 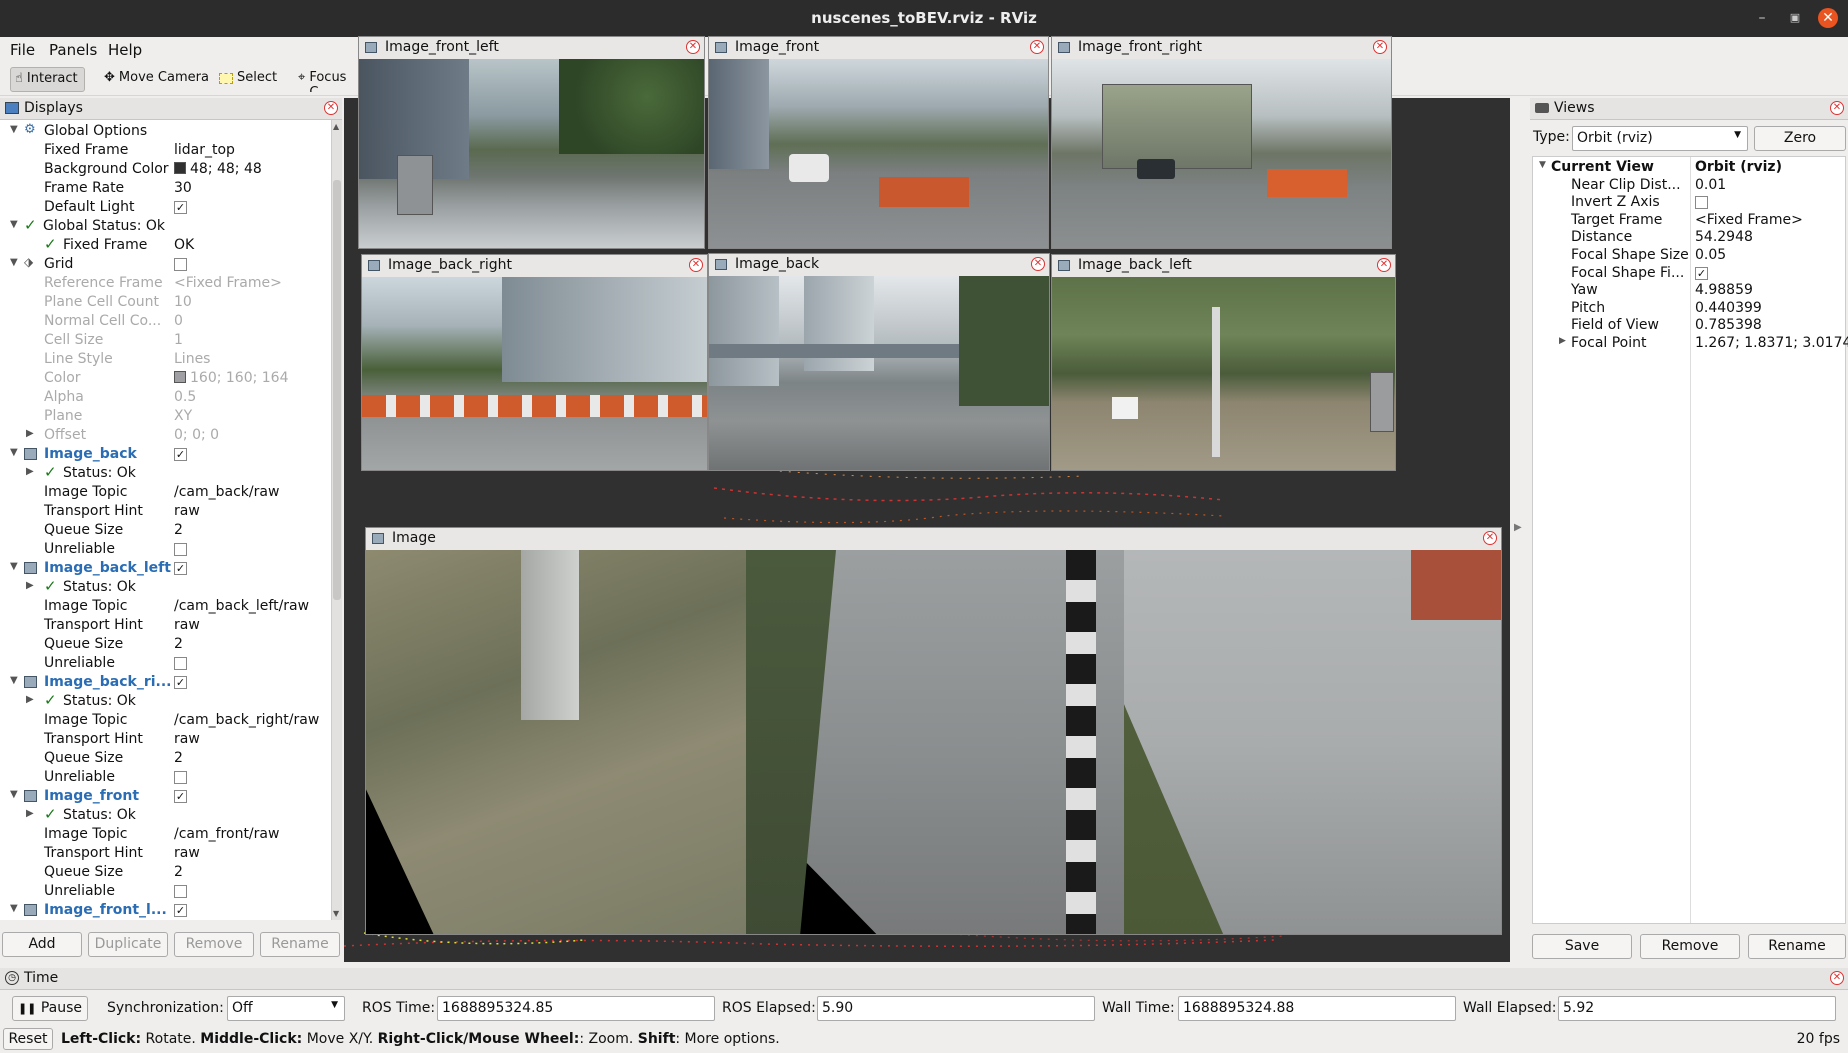 What do you see at coordinates (1762, 18) in the screenshot?
I see `minimize-icon: –` at bounding box center [1762, 18].